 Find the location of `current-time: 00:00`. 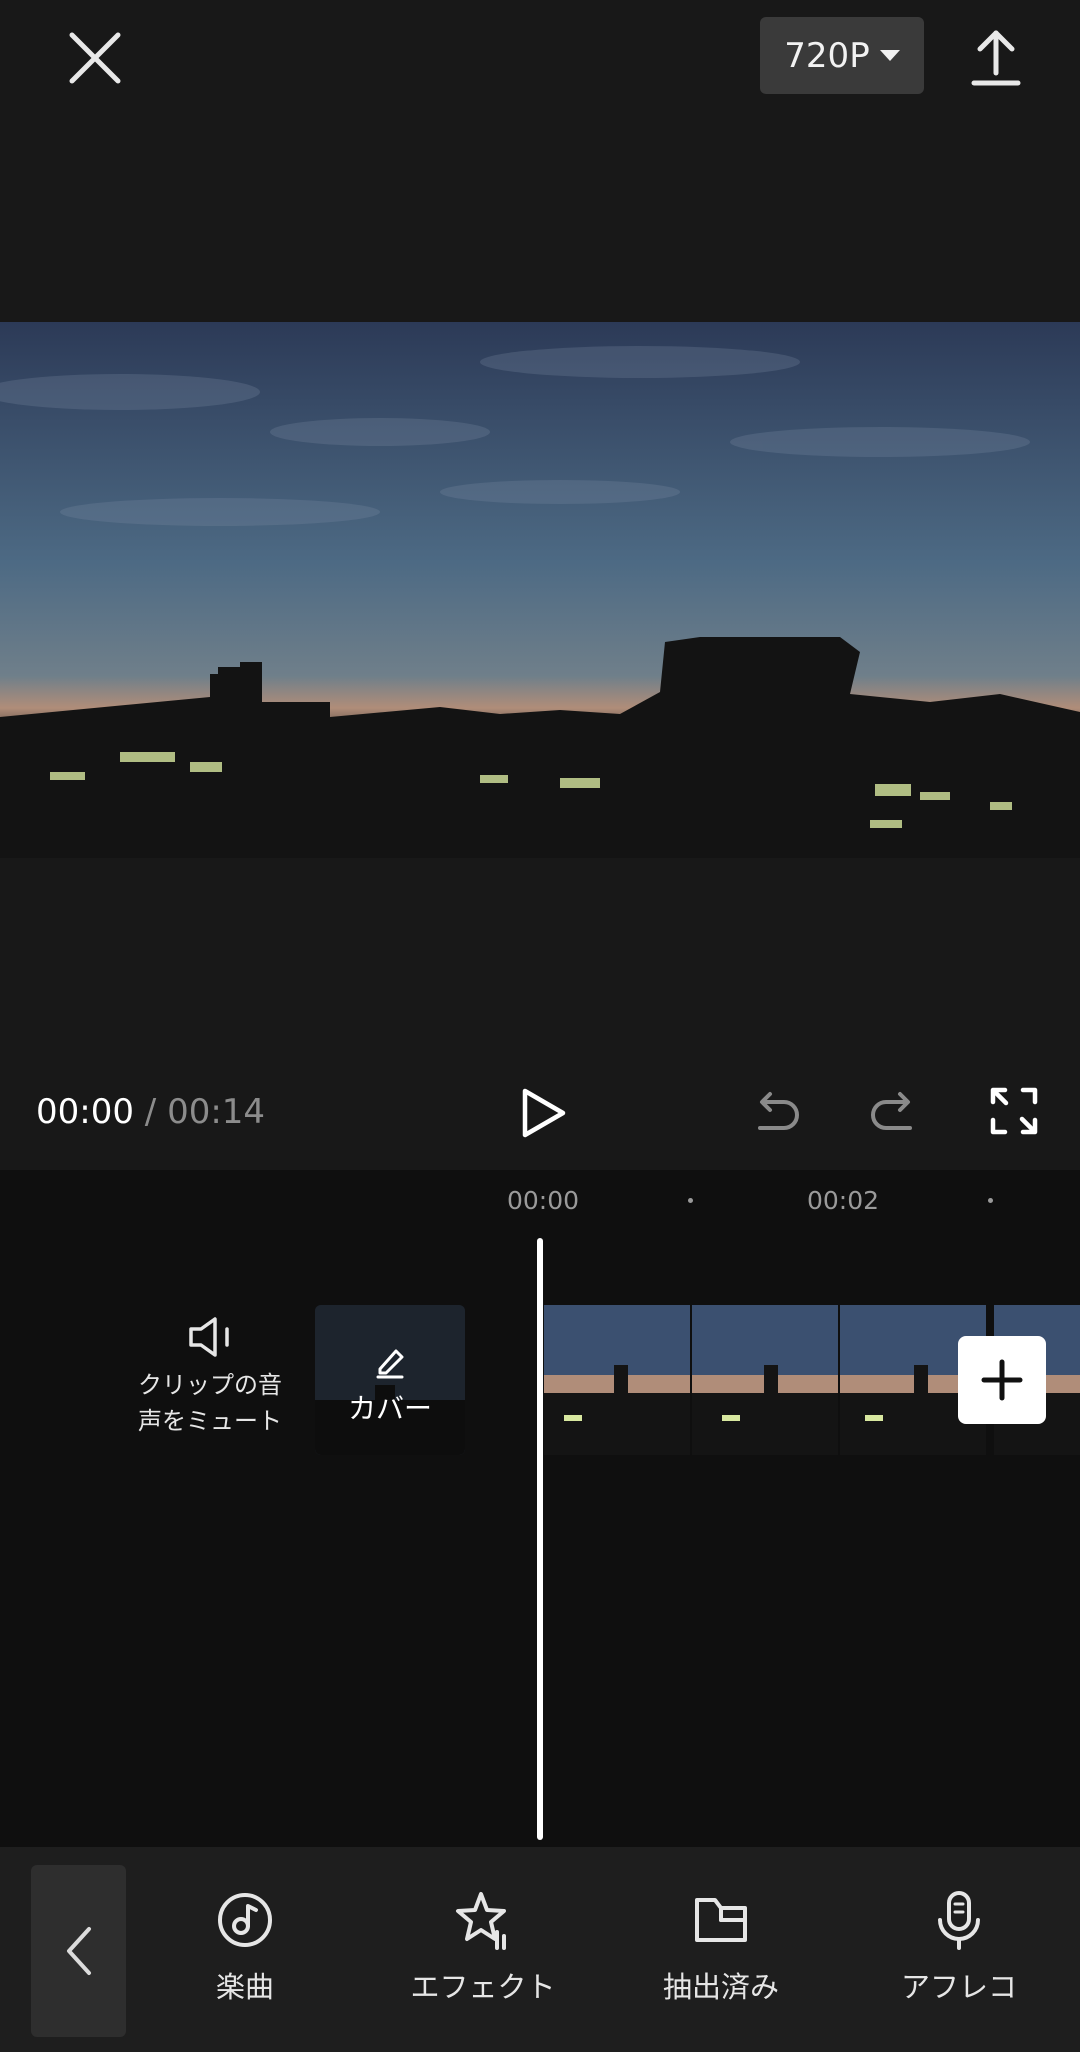

current-time: 00:00 is located at coordinates (85, 1112).